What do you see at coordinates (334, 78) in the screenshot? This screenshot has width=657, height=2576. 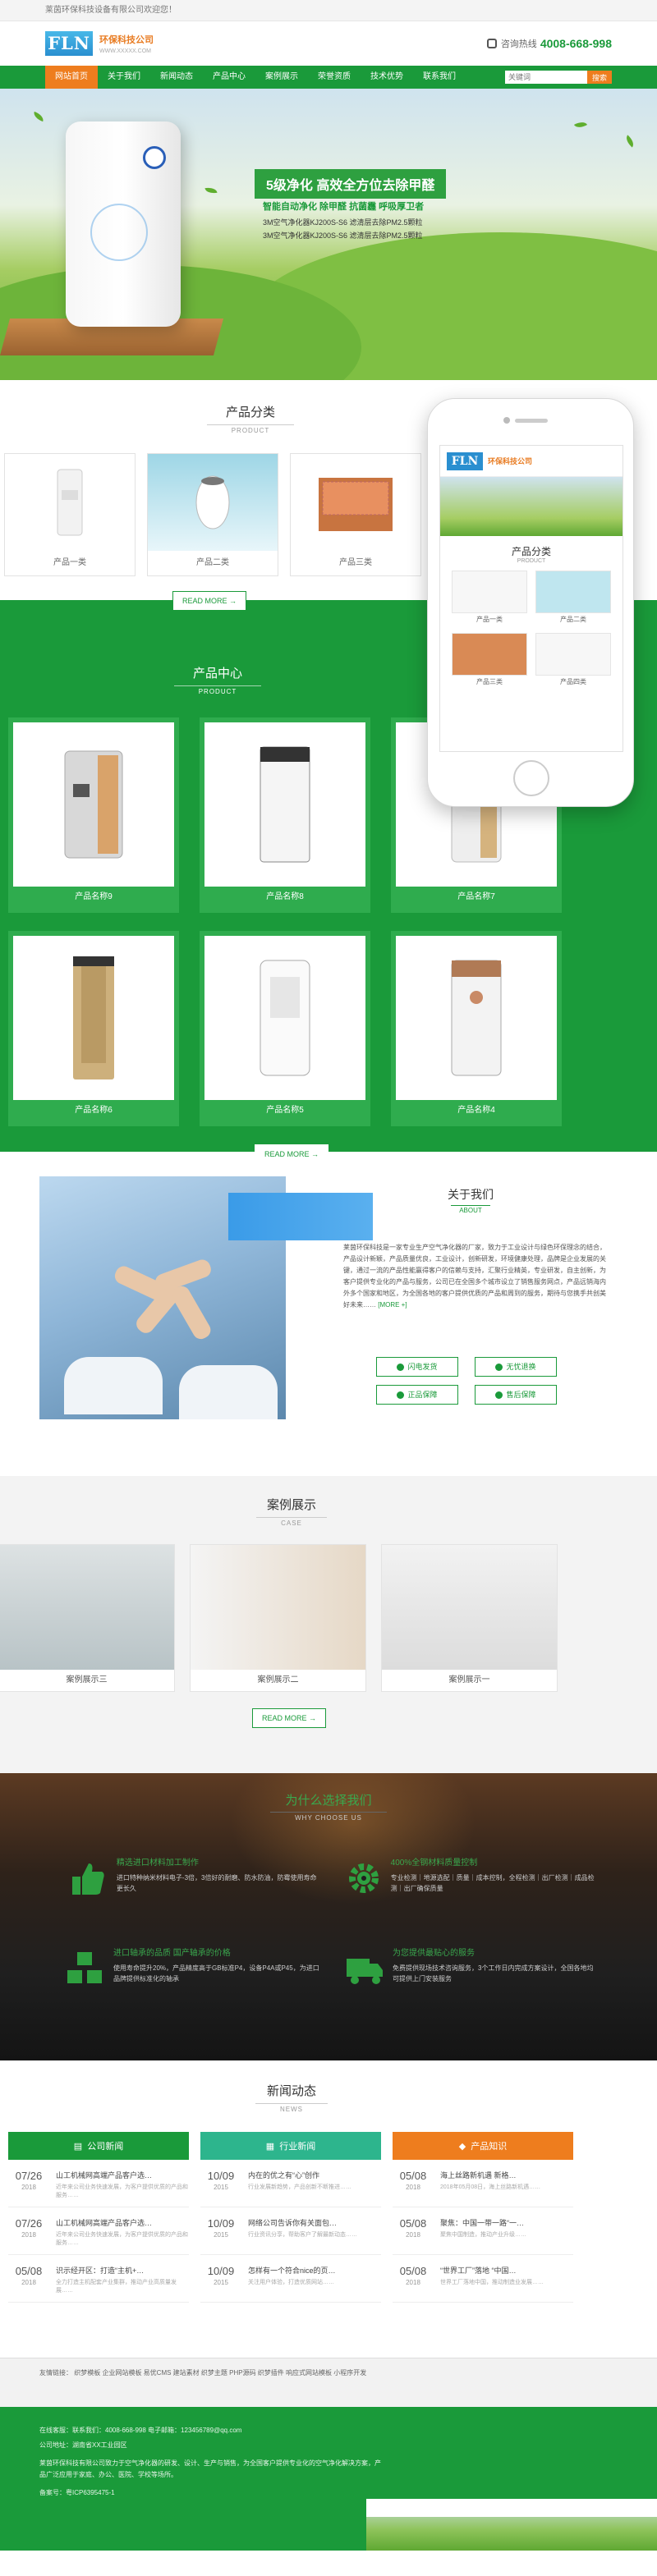 I see `nav-item-honors: 荣誉资质` at bounding box center [334, 78].